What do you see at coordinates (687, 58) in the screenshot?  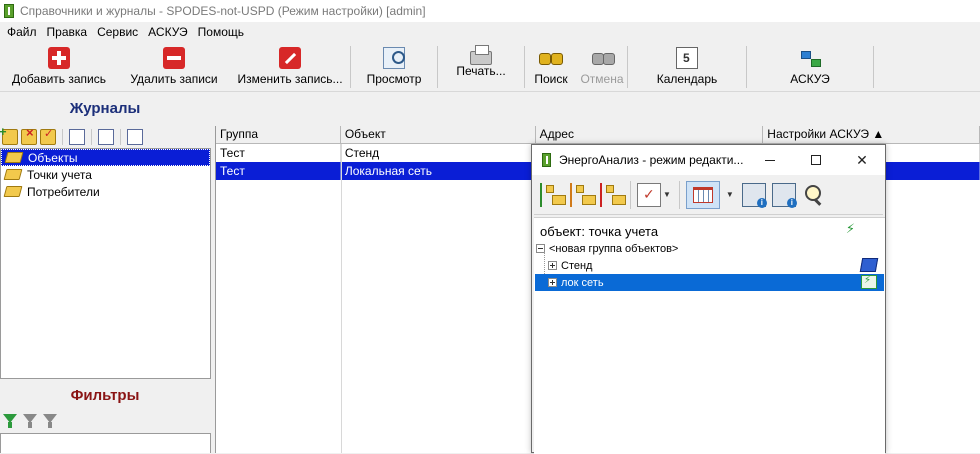 I see `calendar-icon` at bounding box center [687, 58].